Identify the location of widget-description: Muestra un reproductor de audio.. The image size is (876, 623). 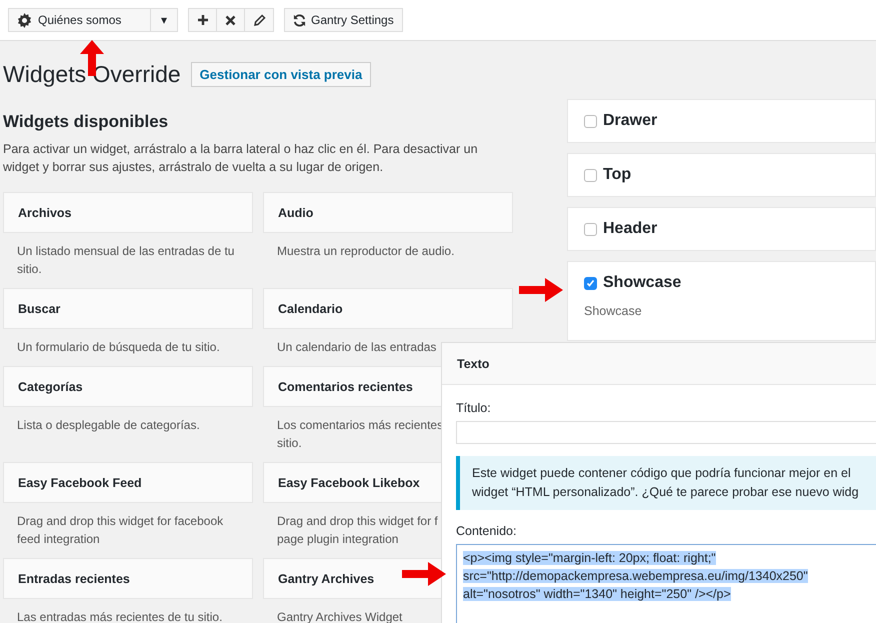
(366, 251).